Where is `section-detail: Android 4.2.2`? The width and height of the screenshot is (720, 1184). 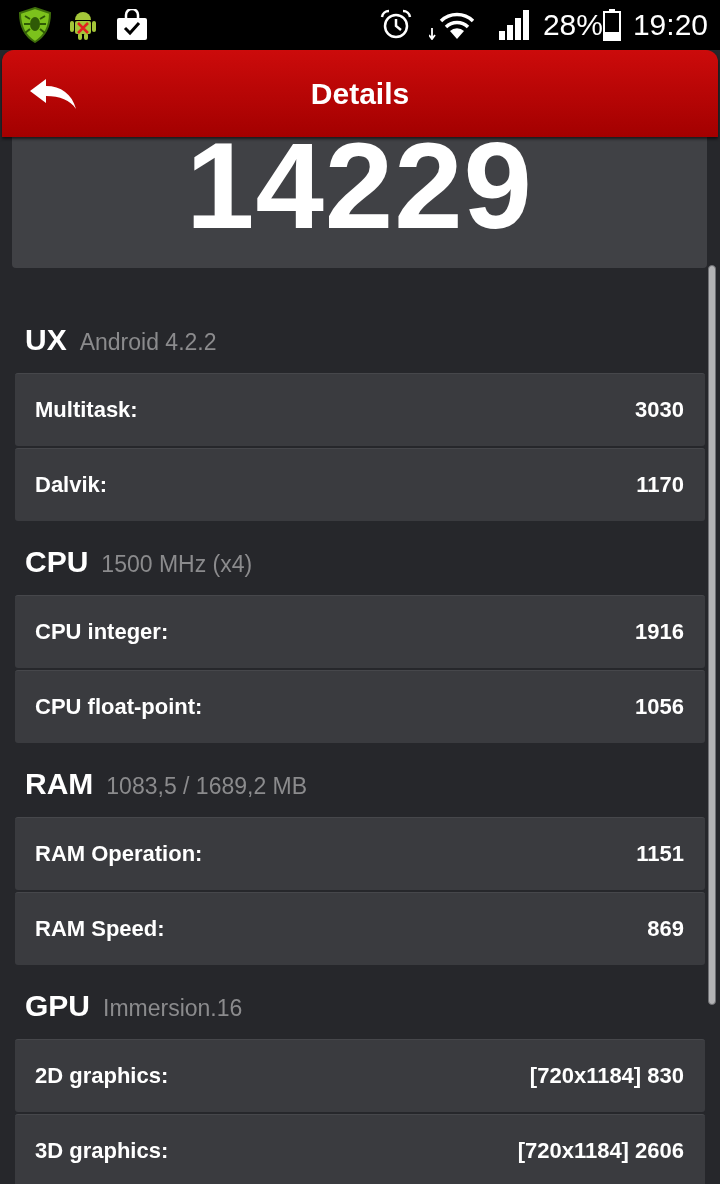
section-detail: Android 4.2.2 is located at coordinates (148, 342).